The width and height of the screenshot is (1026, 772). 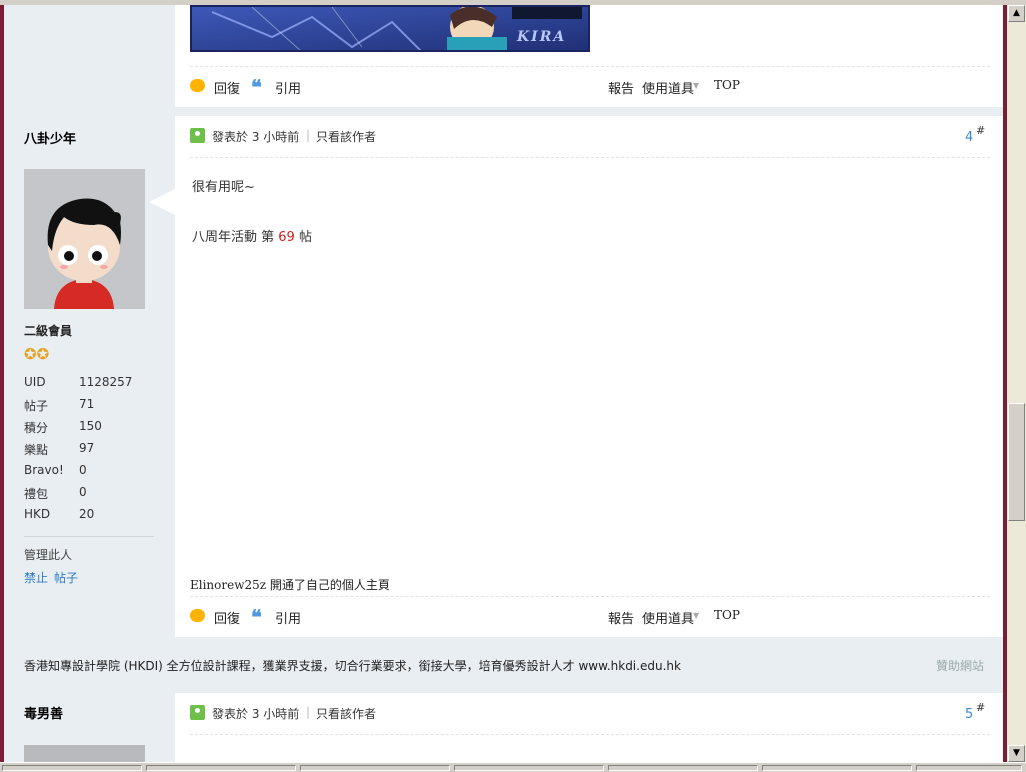 I want to click on post-5-meta: 發表於 3 小時前 | 只看該作者 5 #, so click(x=590, y=712).